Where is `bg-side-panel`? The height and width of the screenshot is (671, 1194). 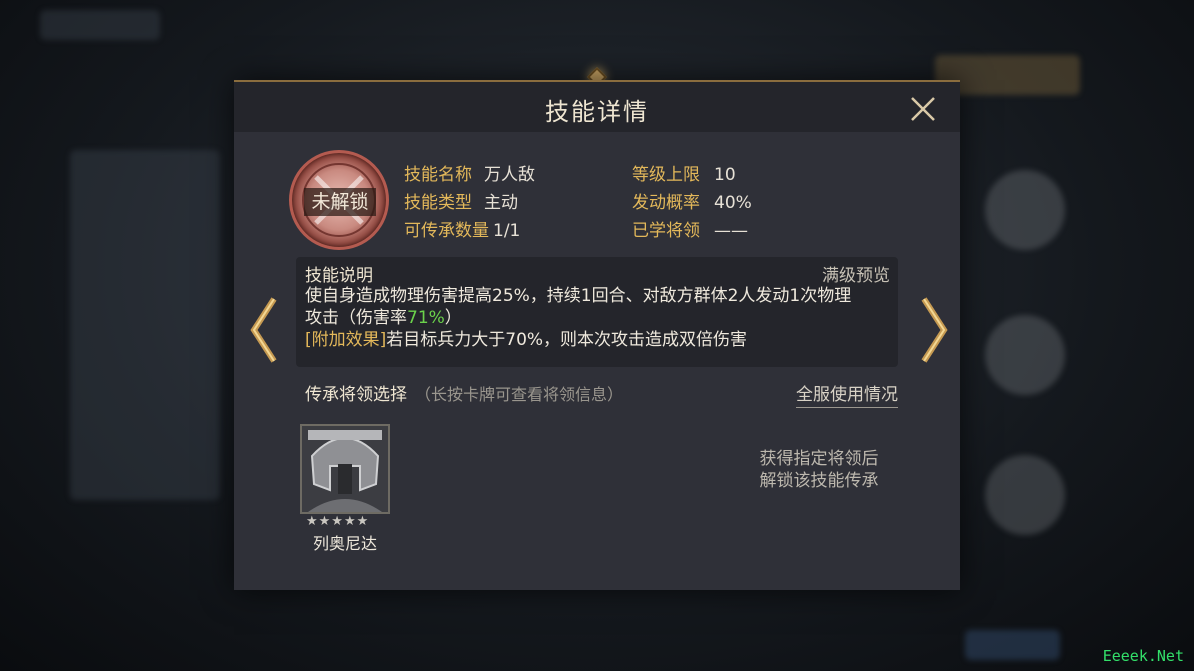 bg-side-panel is located at coordinates (145, 325).